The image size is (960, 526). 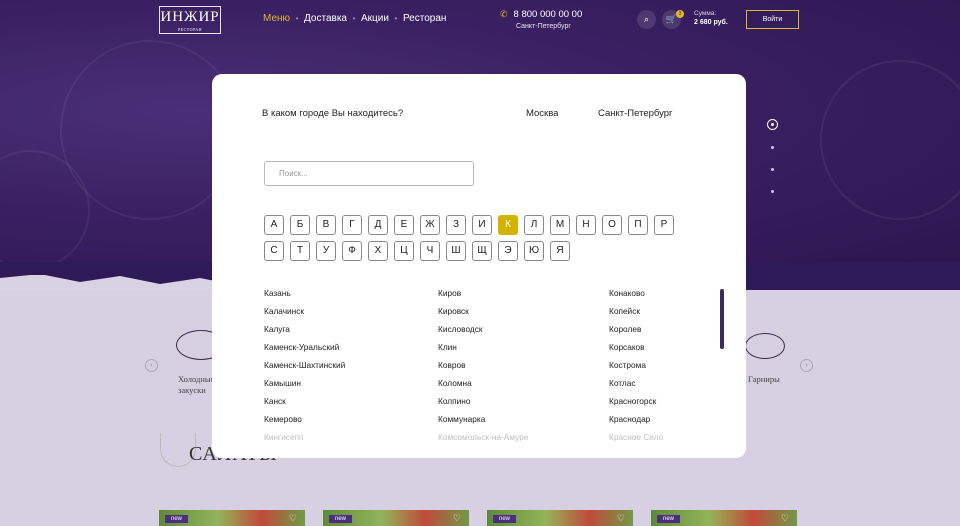 I want to click on city-item: Красное Село, so click(x=689, y=440).